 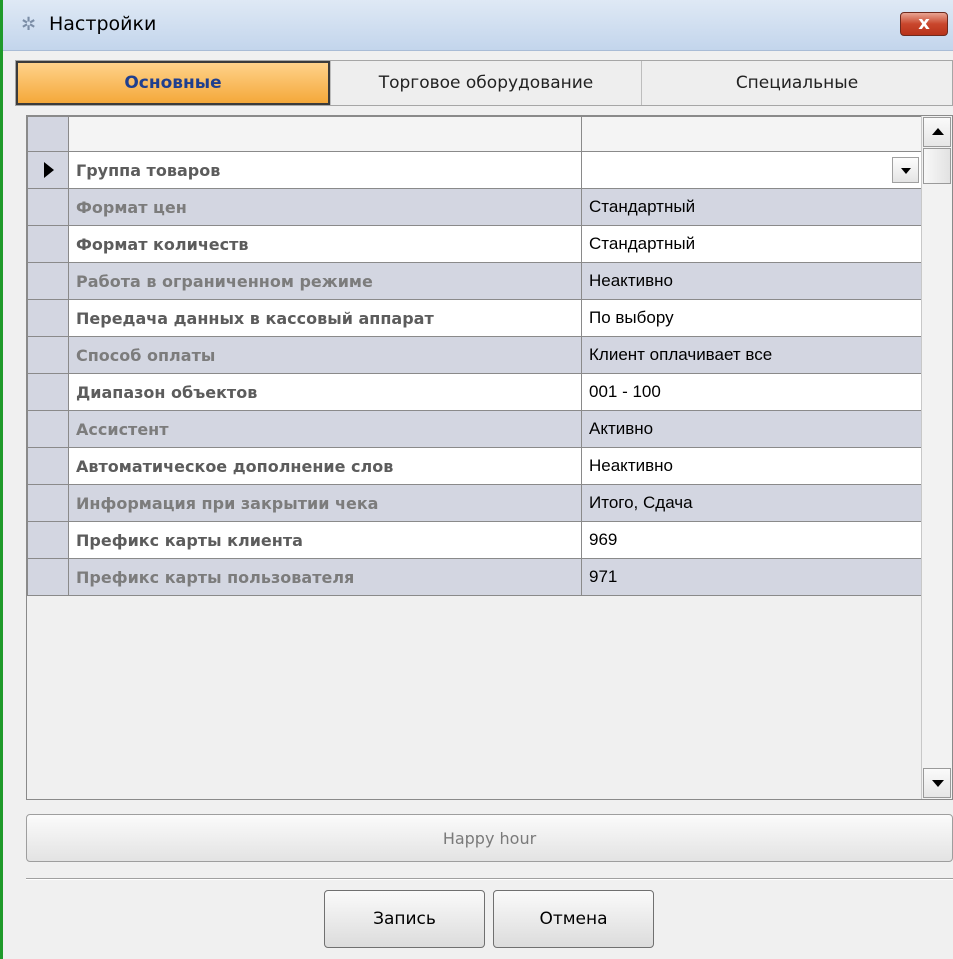 What do you see at coordinates (751, 318) in the screenshot?
I see `setting-value: По выбору` at bounding box center [751, 318].